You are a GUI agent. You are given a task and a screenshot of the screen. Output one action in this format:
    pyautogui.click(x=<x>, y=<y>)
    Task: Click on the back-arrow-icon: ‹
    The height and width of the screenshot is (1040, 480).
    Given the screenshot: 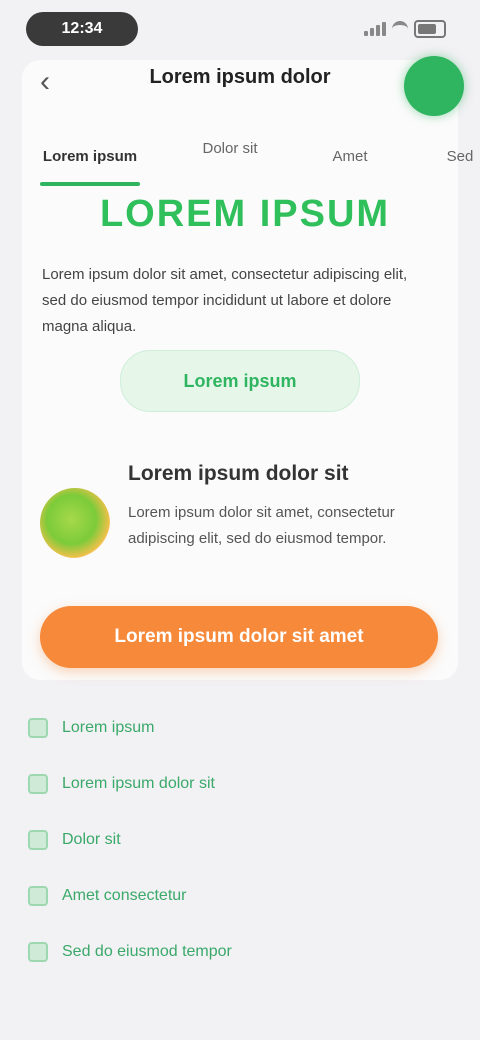 What is the action you would take?
    pyautogui.click(x=52, y=82)
    